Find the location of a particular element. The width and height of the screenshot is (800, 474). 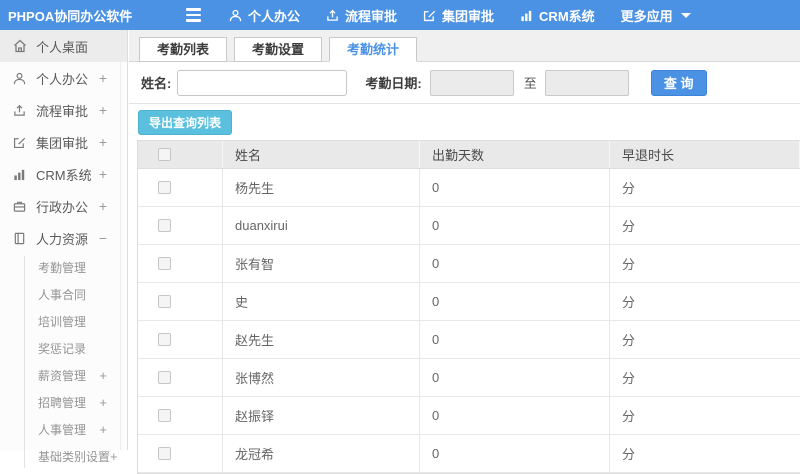

sidebar-subitem-reward-punish: 奖惩记录 is located at coordinates (63, 348).